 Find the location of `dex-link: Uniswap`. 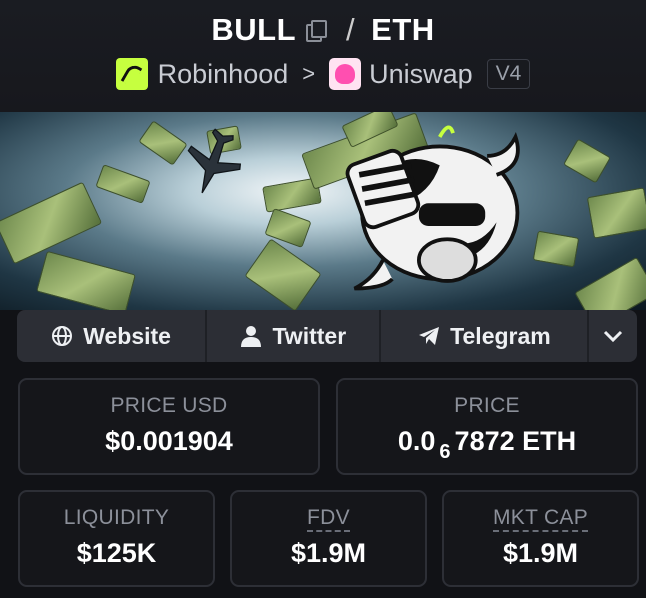

dex-link: Uniswap is located at coordinates (421, 74).